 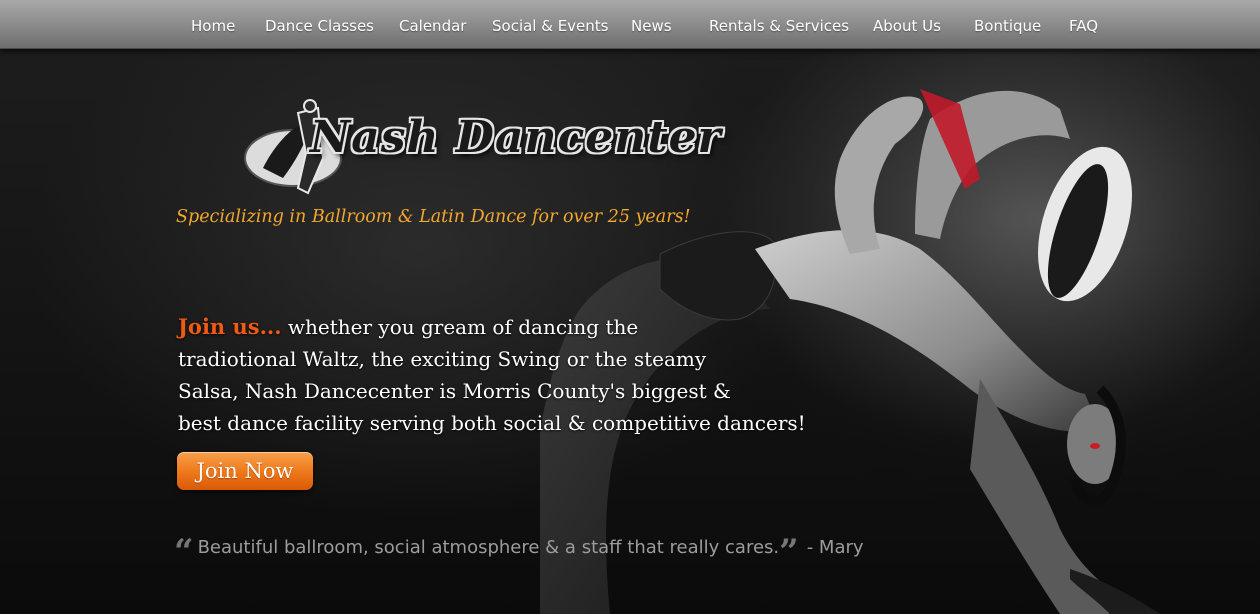 I want to click on intro-line-1-text: whether you gream of dancing the, so click(x=460, y=327).